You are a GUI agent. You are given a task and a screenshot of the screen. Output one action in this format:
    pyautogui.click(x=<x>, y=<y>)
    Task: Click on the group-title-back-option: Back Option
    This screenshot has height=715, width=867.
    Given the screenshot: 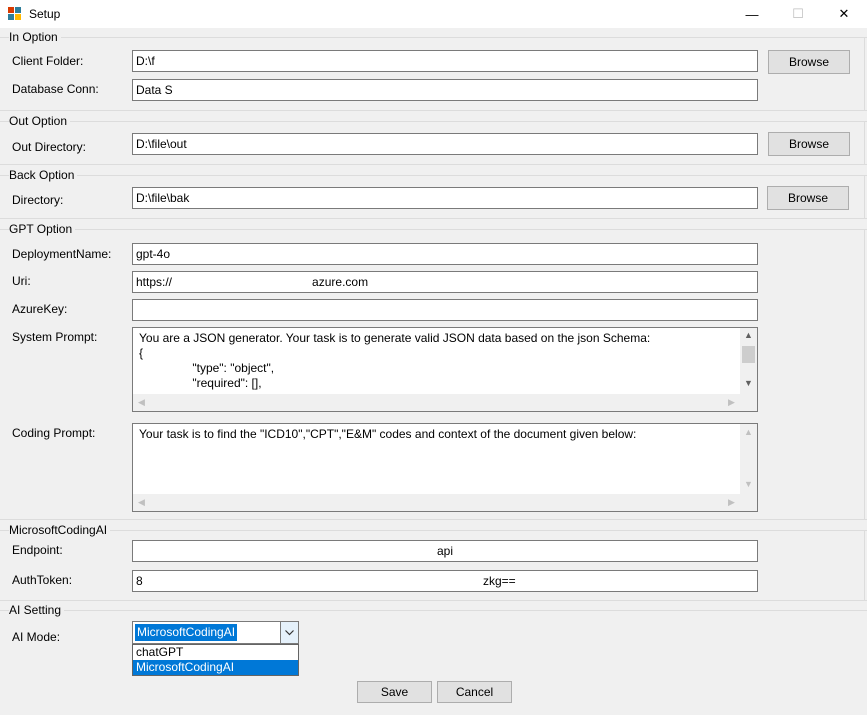 What is the action you would take?
    pyautogui.click(x=43, y=175)
    